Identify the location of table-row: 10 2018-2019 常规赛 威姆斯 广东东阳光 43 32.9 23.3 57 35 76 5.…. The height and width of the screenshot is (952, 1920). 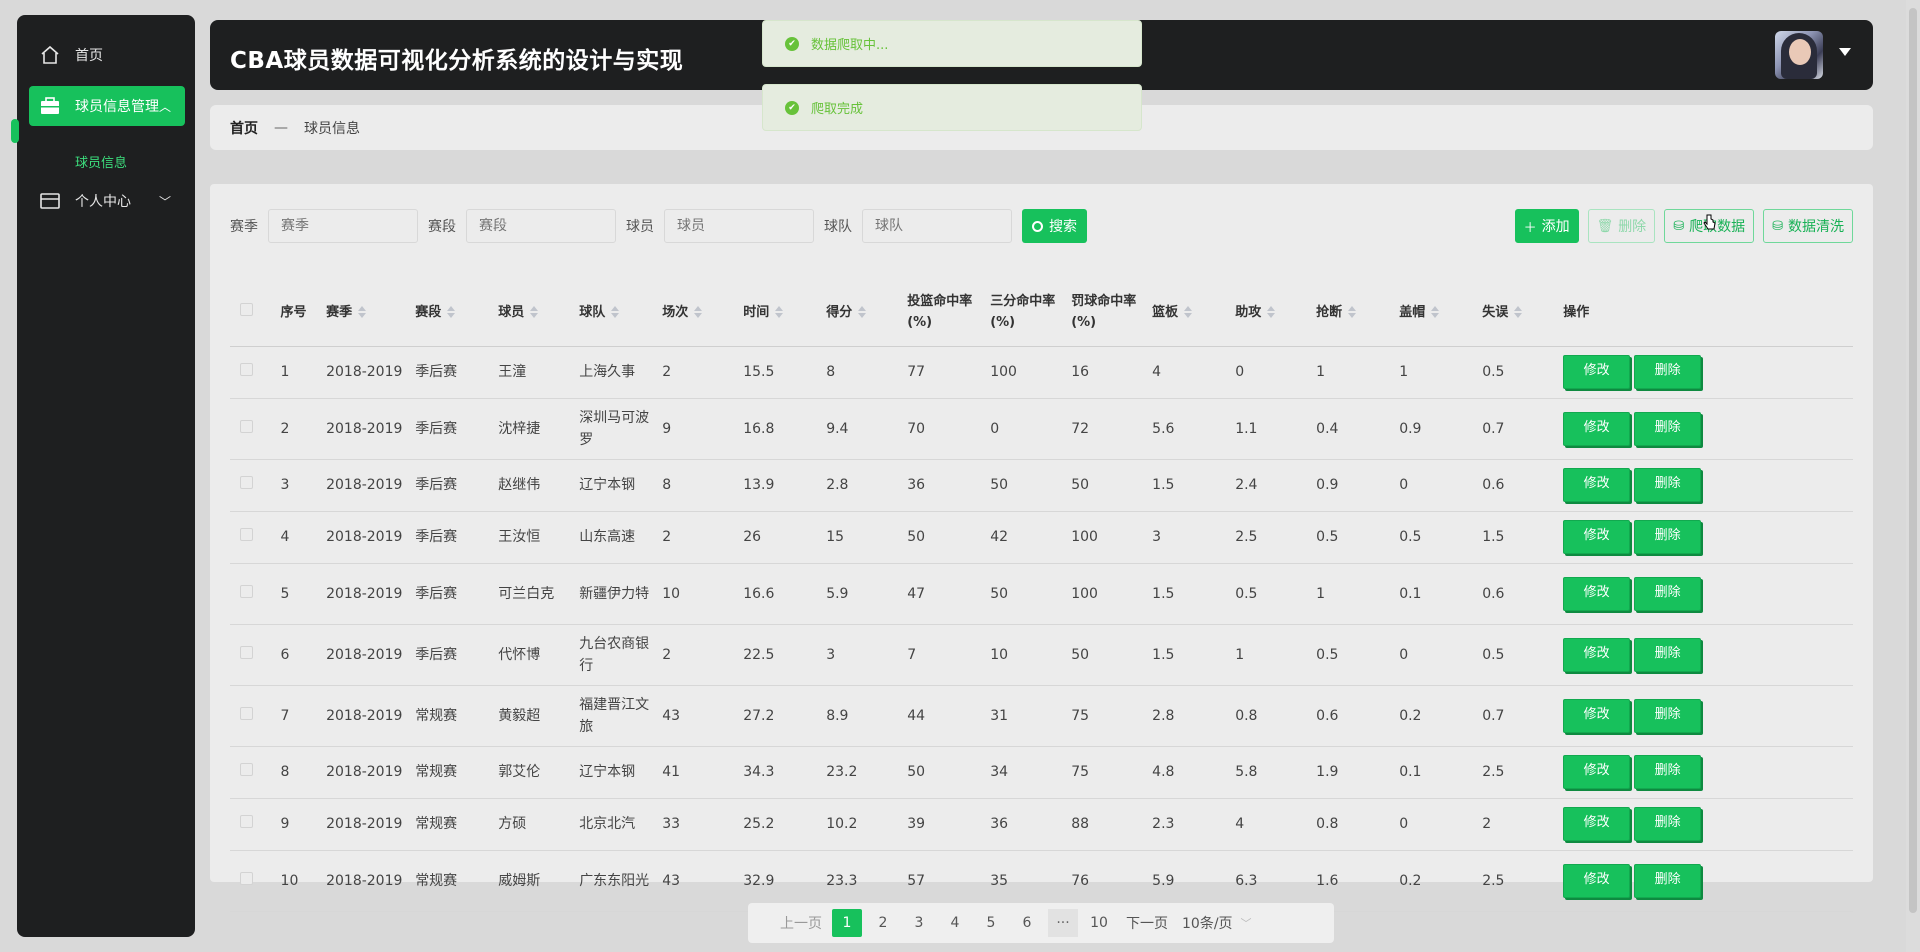
(1041, 881).